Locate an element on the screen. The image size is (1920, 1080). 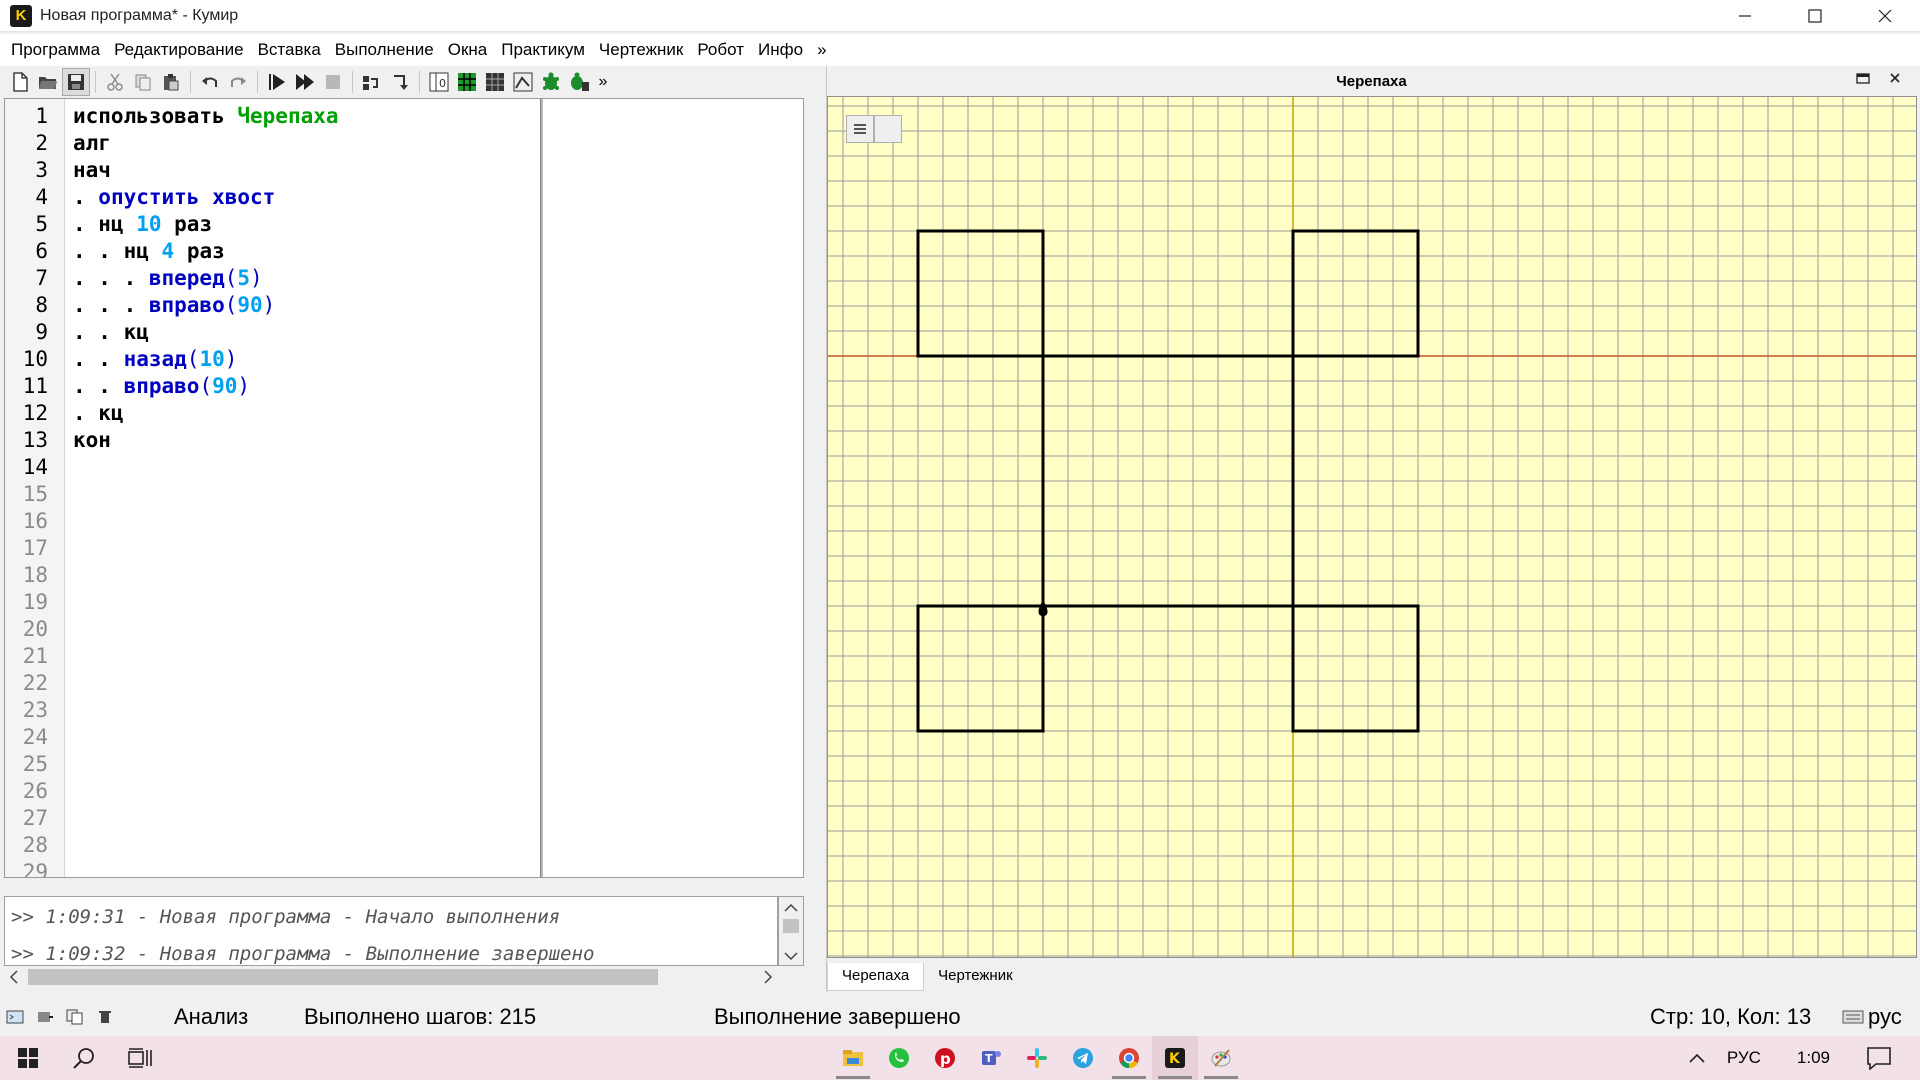
code-line: . . вправо(90) is located at coordinates (206, 386).